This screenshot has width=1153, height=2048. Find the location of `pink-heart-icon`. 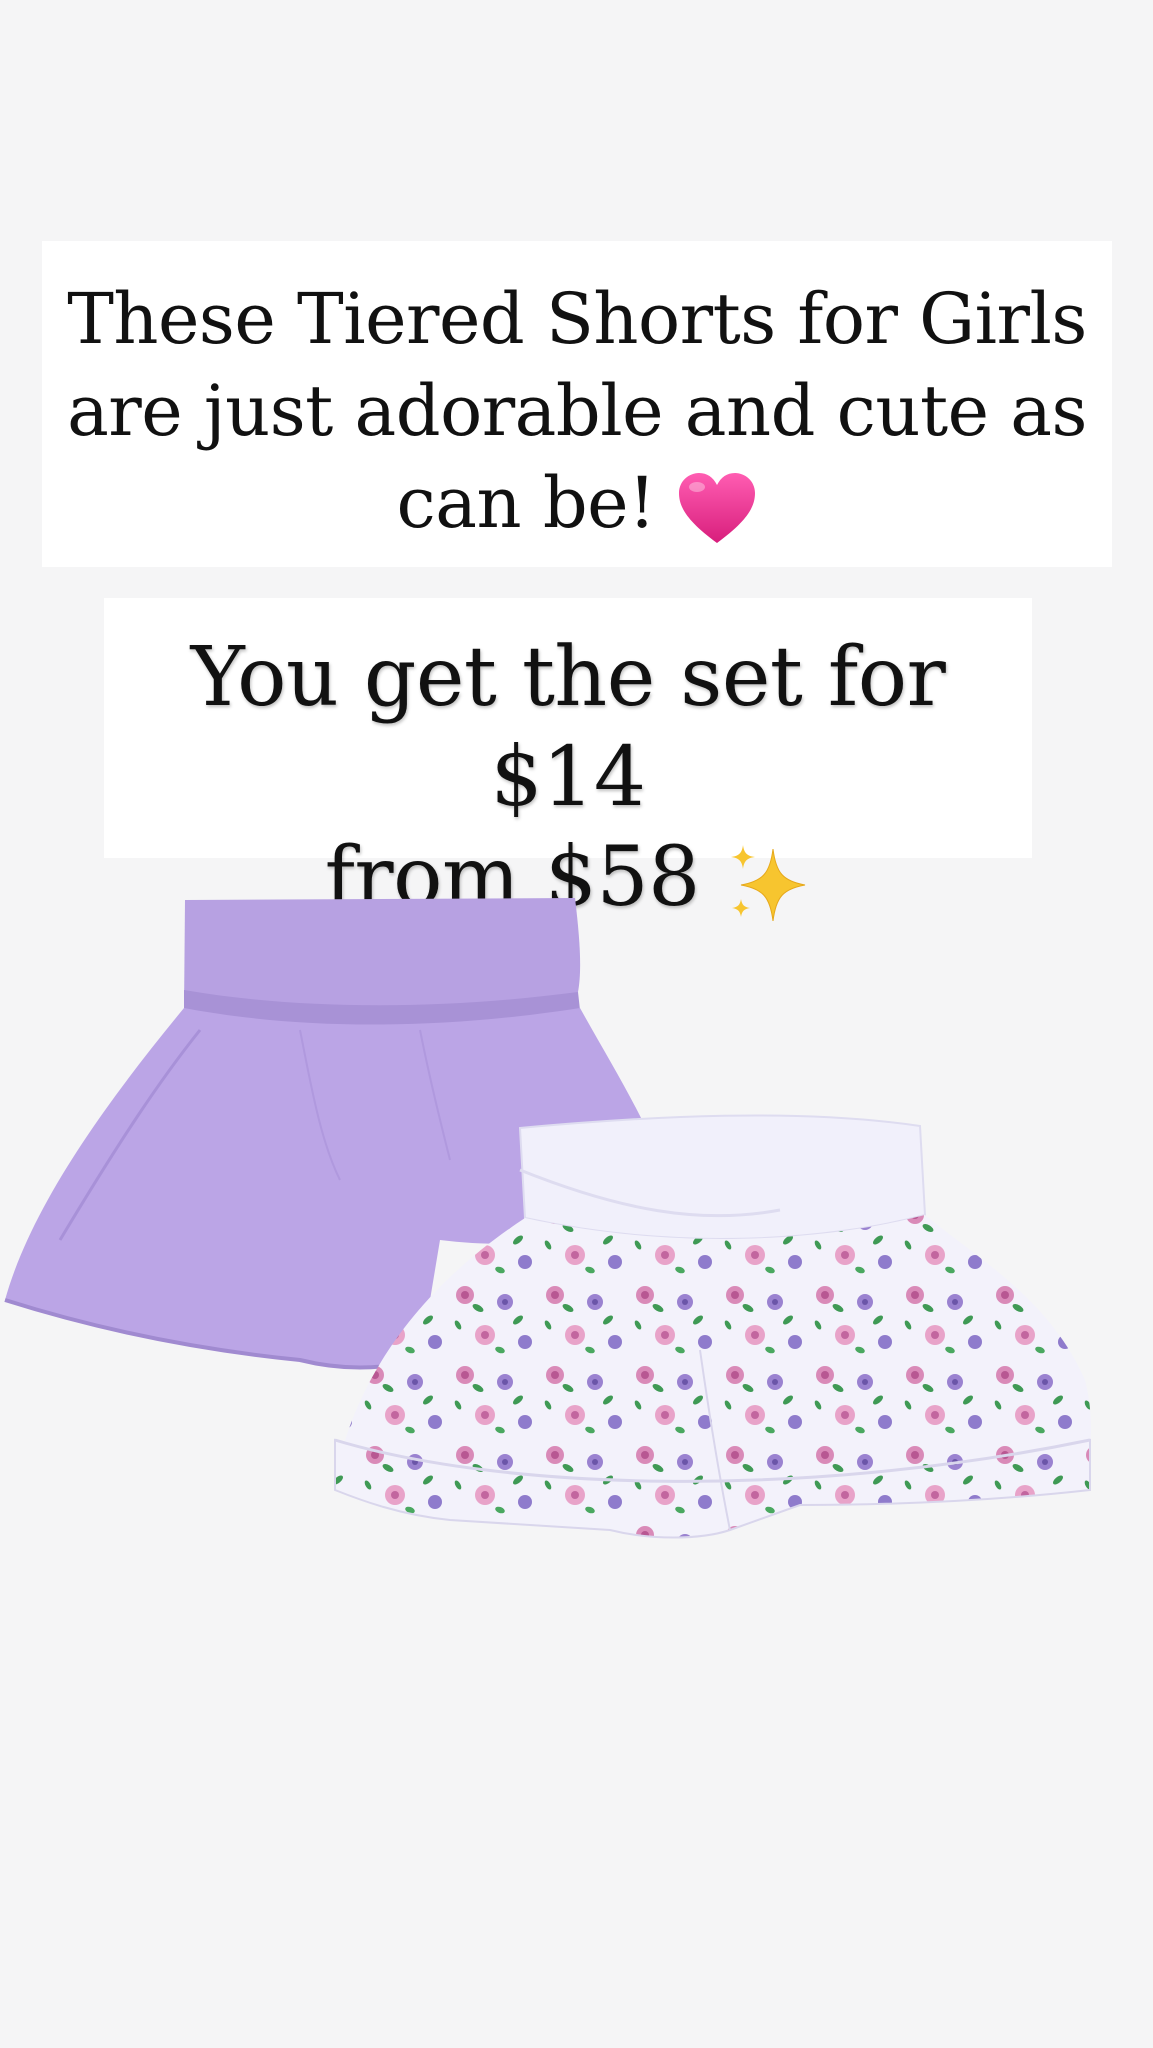

pink-heart-icon is located at coordinates (717, 509).